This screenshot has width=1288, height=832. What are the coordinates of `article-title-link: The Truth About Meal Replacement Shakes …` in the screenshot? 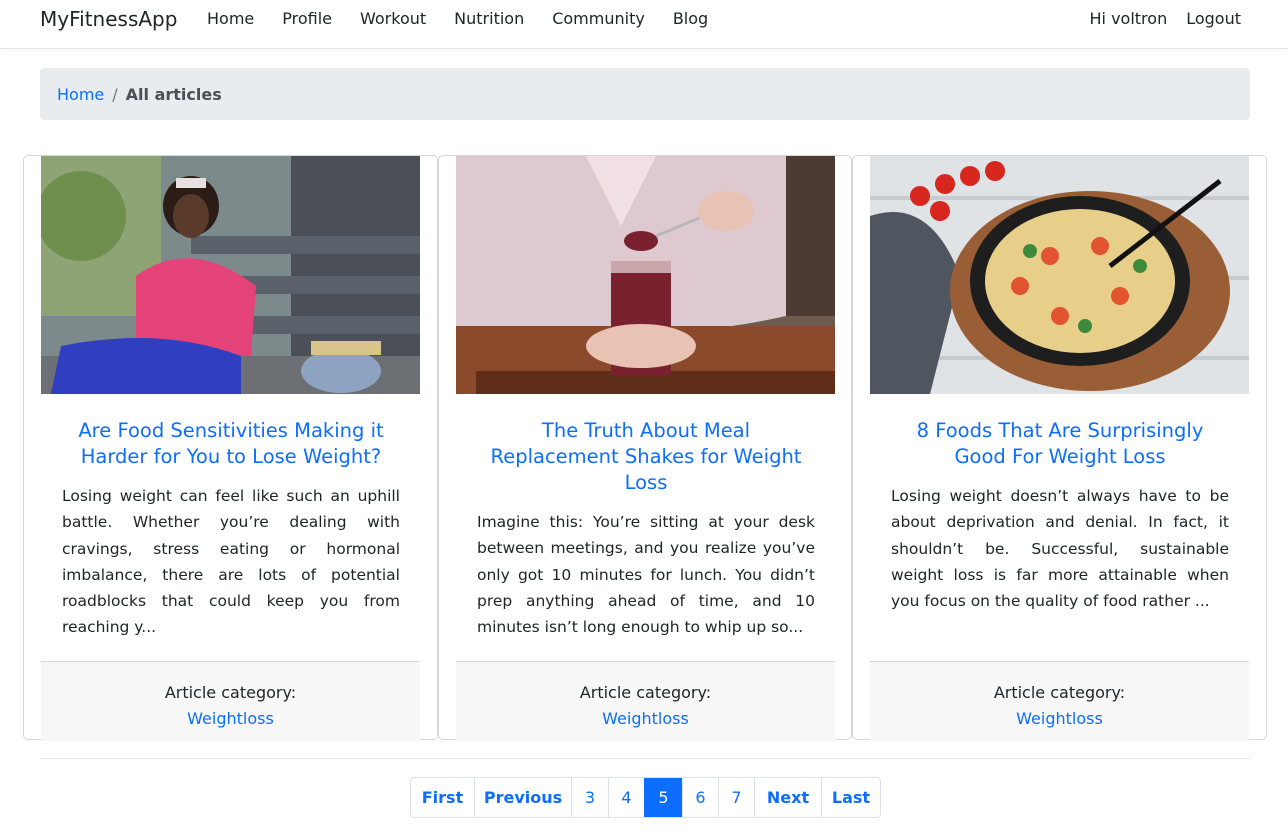 It's located at (646, 457).